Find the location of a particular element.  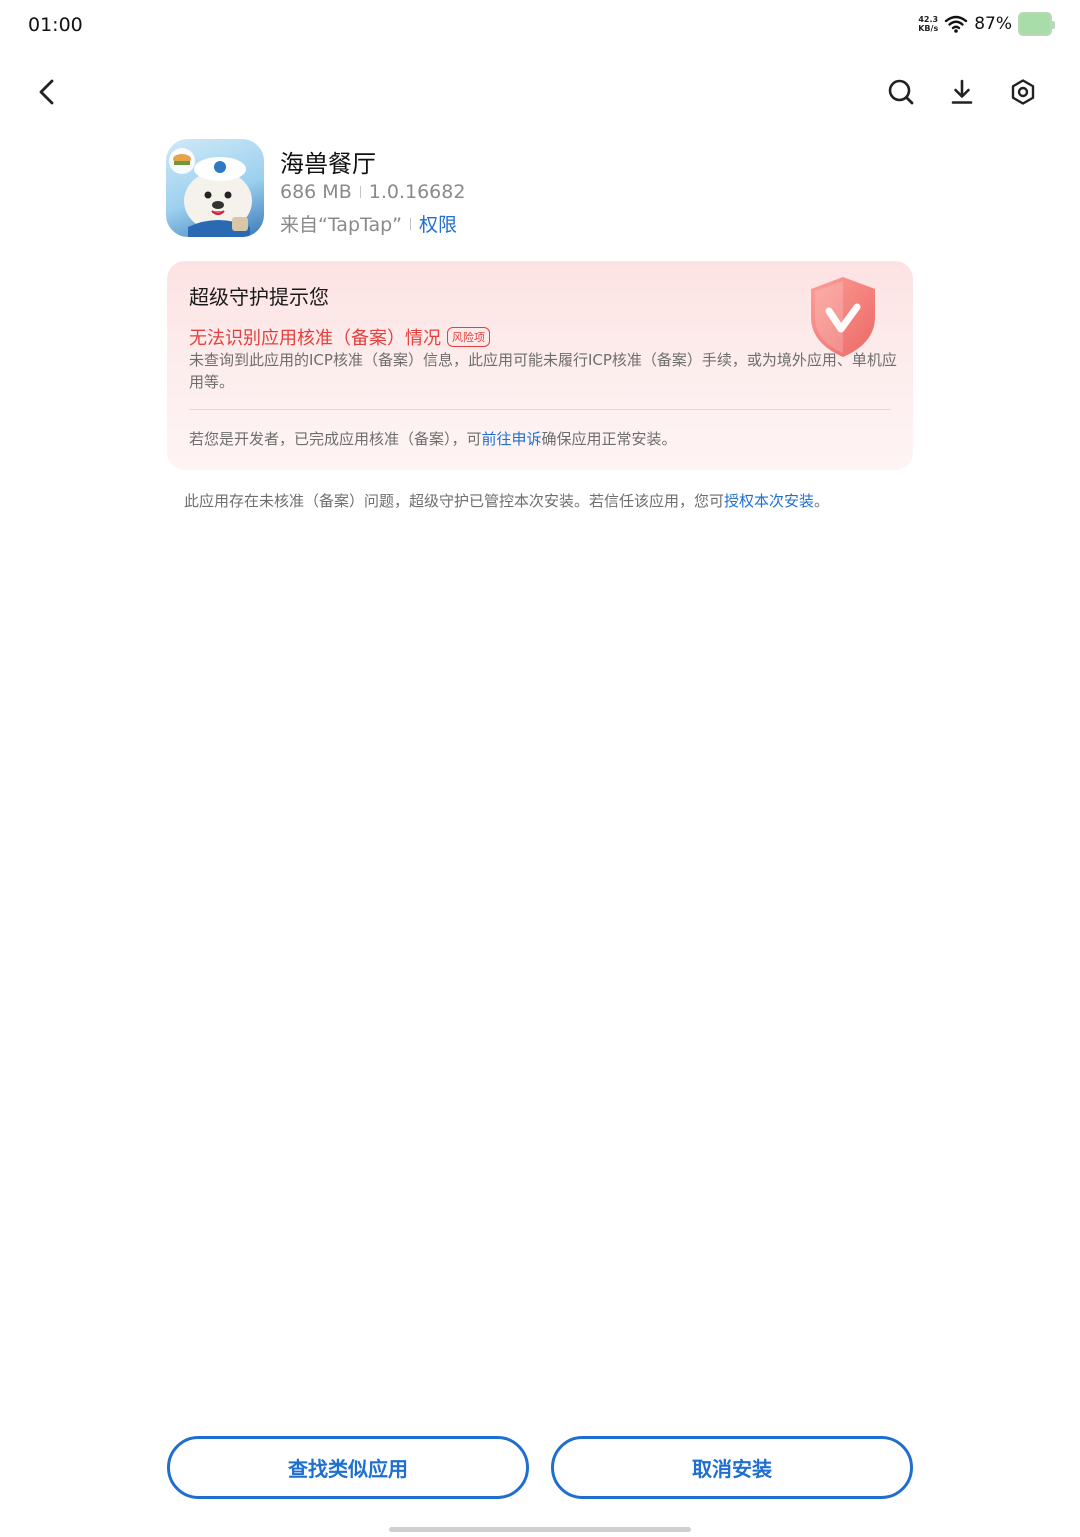

network-speed: 42.3 KB/s is located at coordinates (928, 24).